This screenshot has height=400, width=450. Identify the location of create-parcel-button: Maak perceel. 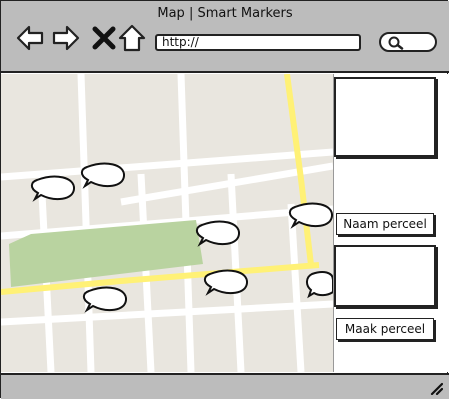
(385, 329).